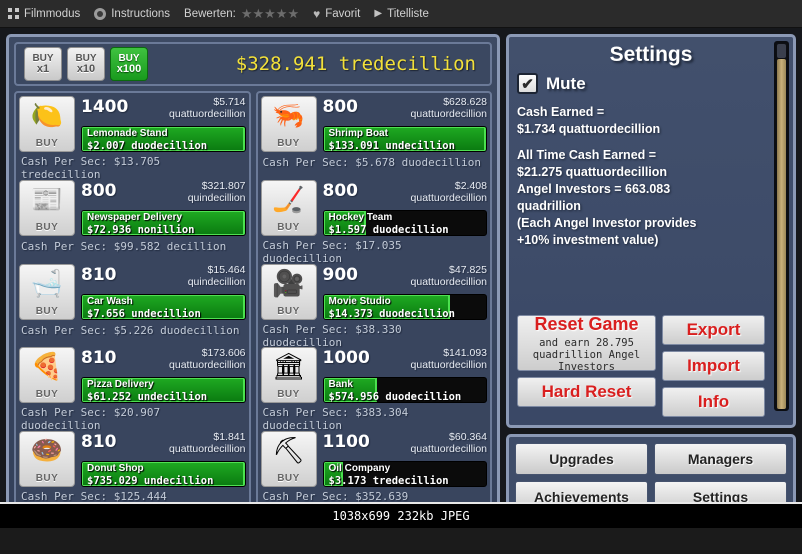 This screenshot has height=554, width=802. Describe the element at coordinates (43, 69) in the screenshot. I see `buy-x1-line2: x1` at that location.